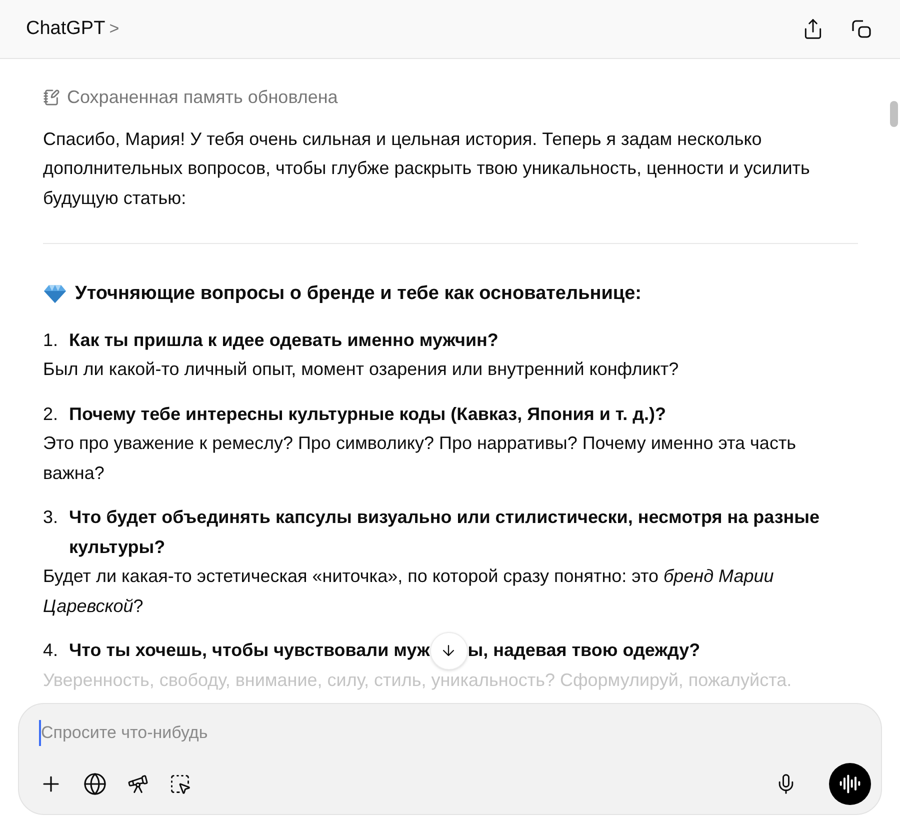 Image resolution: width=900 pixels, height=826 pixels. What do you see at coordinates (358, 294) in the screenshot?
I see `section-heading: Уточняющие вопросы о бренде и тебе как основательнице:` at bounding box center [358, 294].